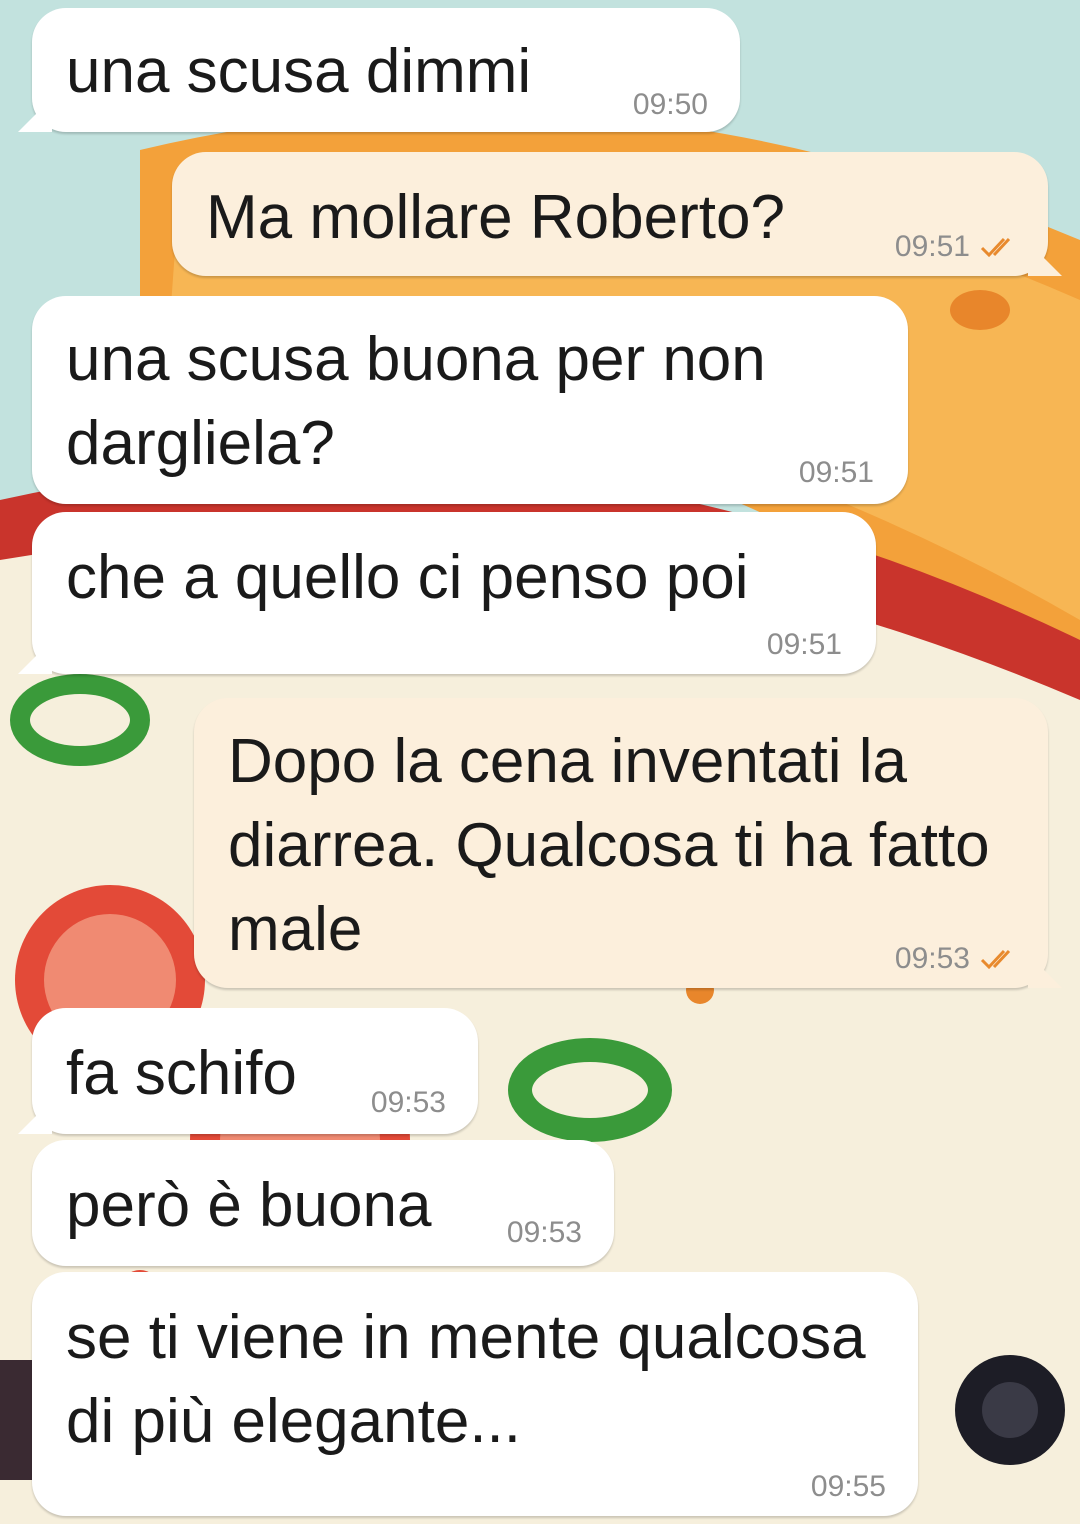  What do you see at coordinates (425, 401) in the screenshot?
I see `message-text: una scusa buona per non dargliela?` at bounding box center [425, 401].